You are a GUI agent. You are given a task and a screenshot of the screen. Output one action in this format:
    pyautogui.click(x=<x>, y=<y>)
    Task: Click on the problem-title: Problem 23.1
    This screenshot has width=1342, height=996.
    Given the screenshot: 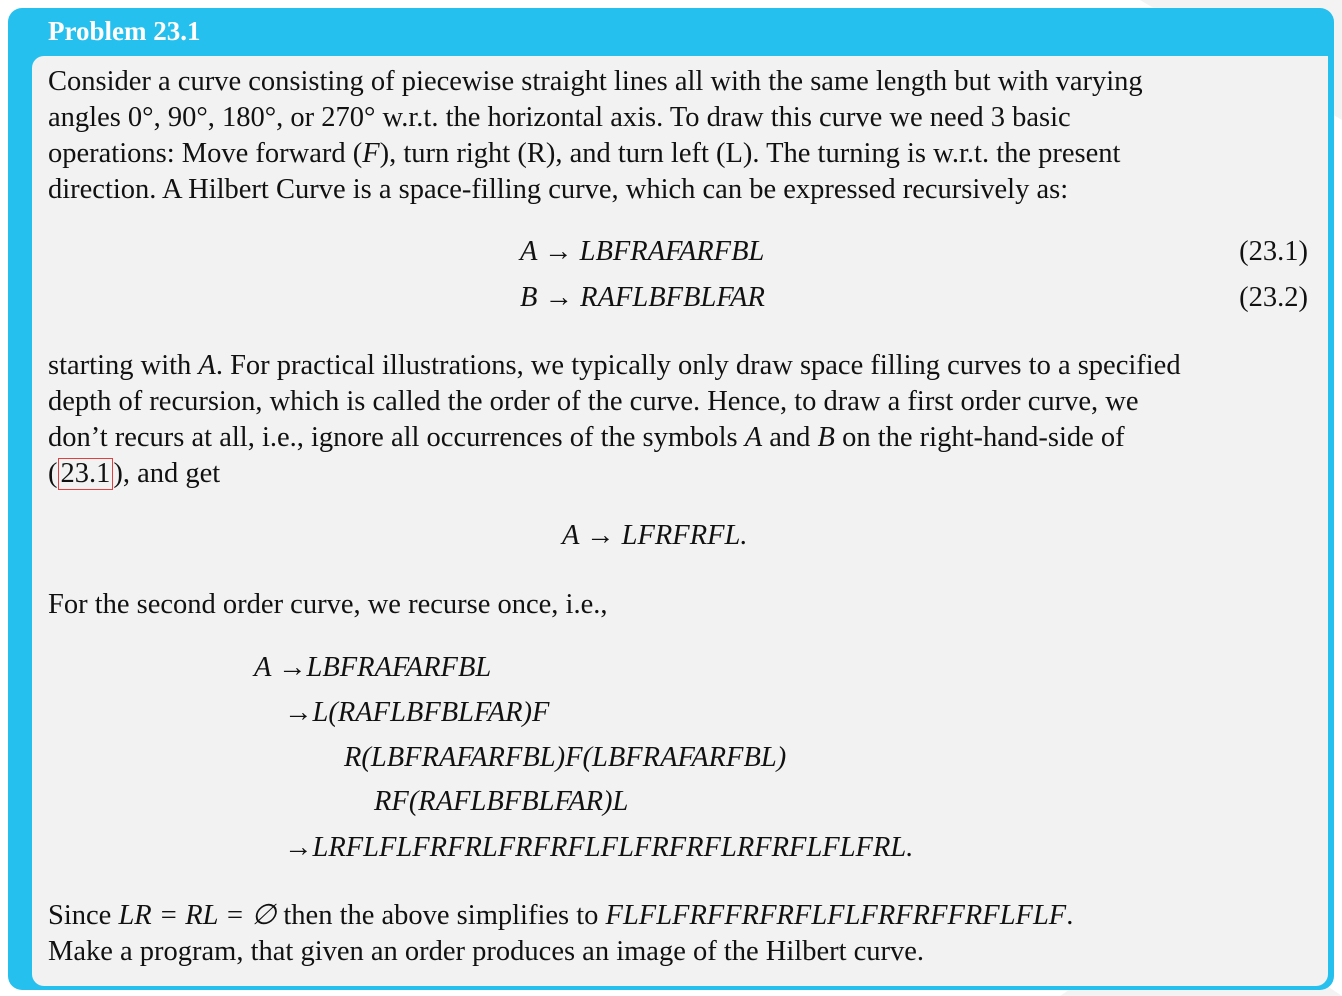 What is the action you would take?
    pyautogui.click(x=124, y=31)
    